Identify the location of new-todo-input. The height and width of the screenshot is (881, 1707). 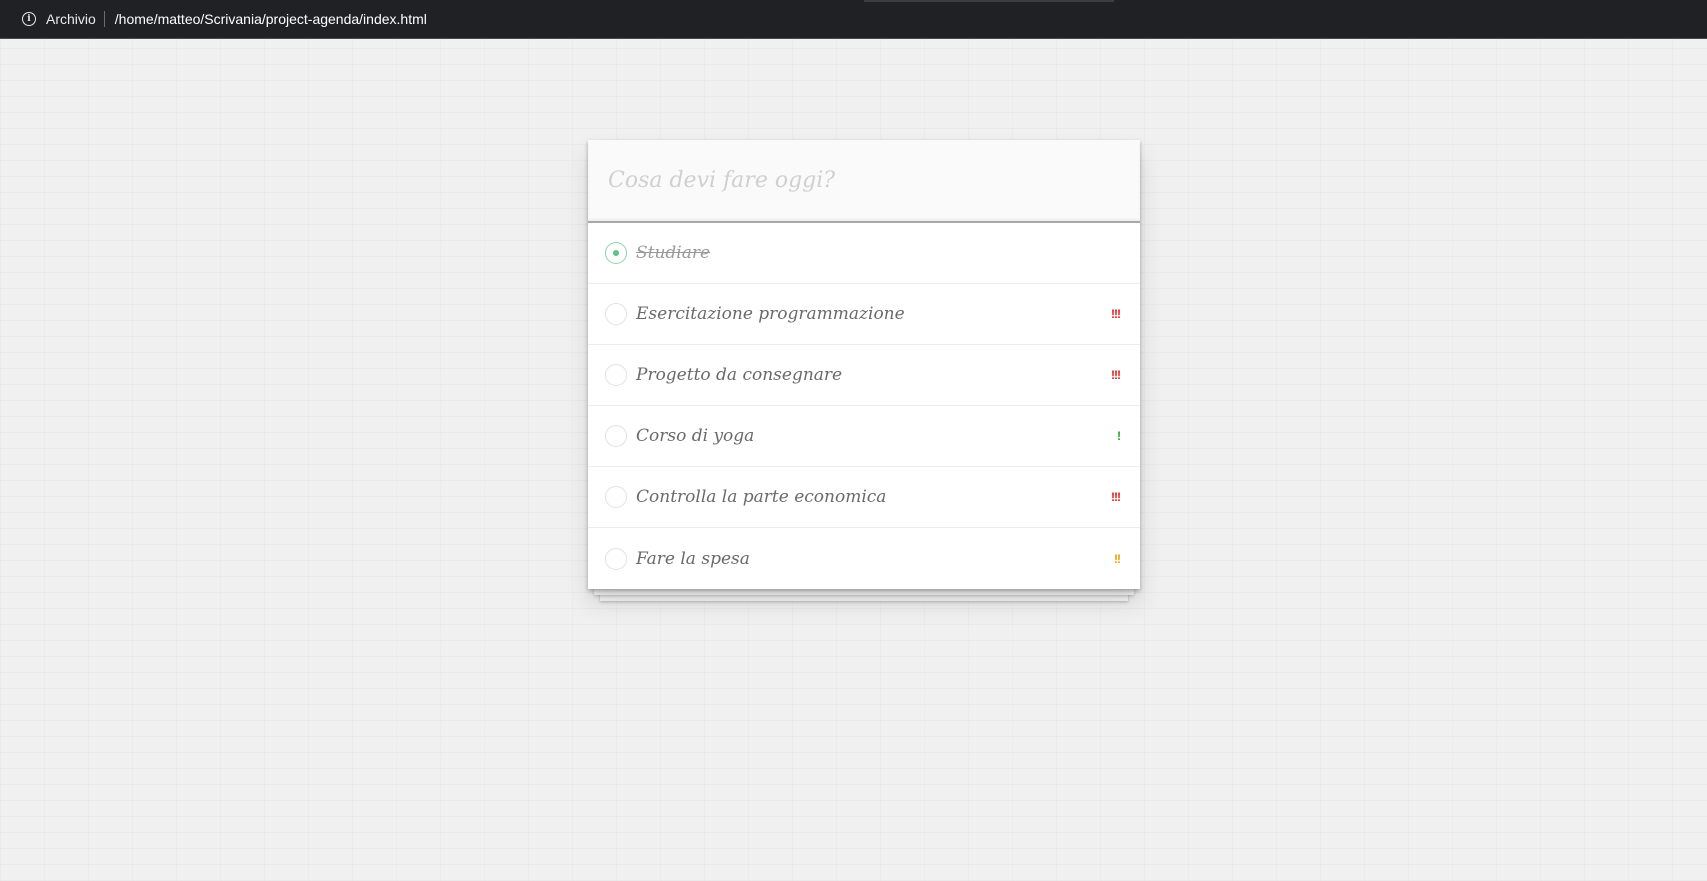
(864, 181).